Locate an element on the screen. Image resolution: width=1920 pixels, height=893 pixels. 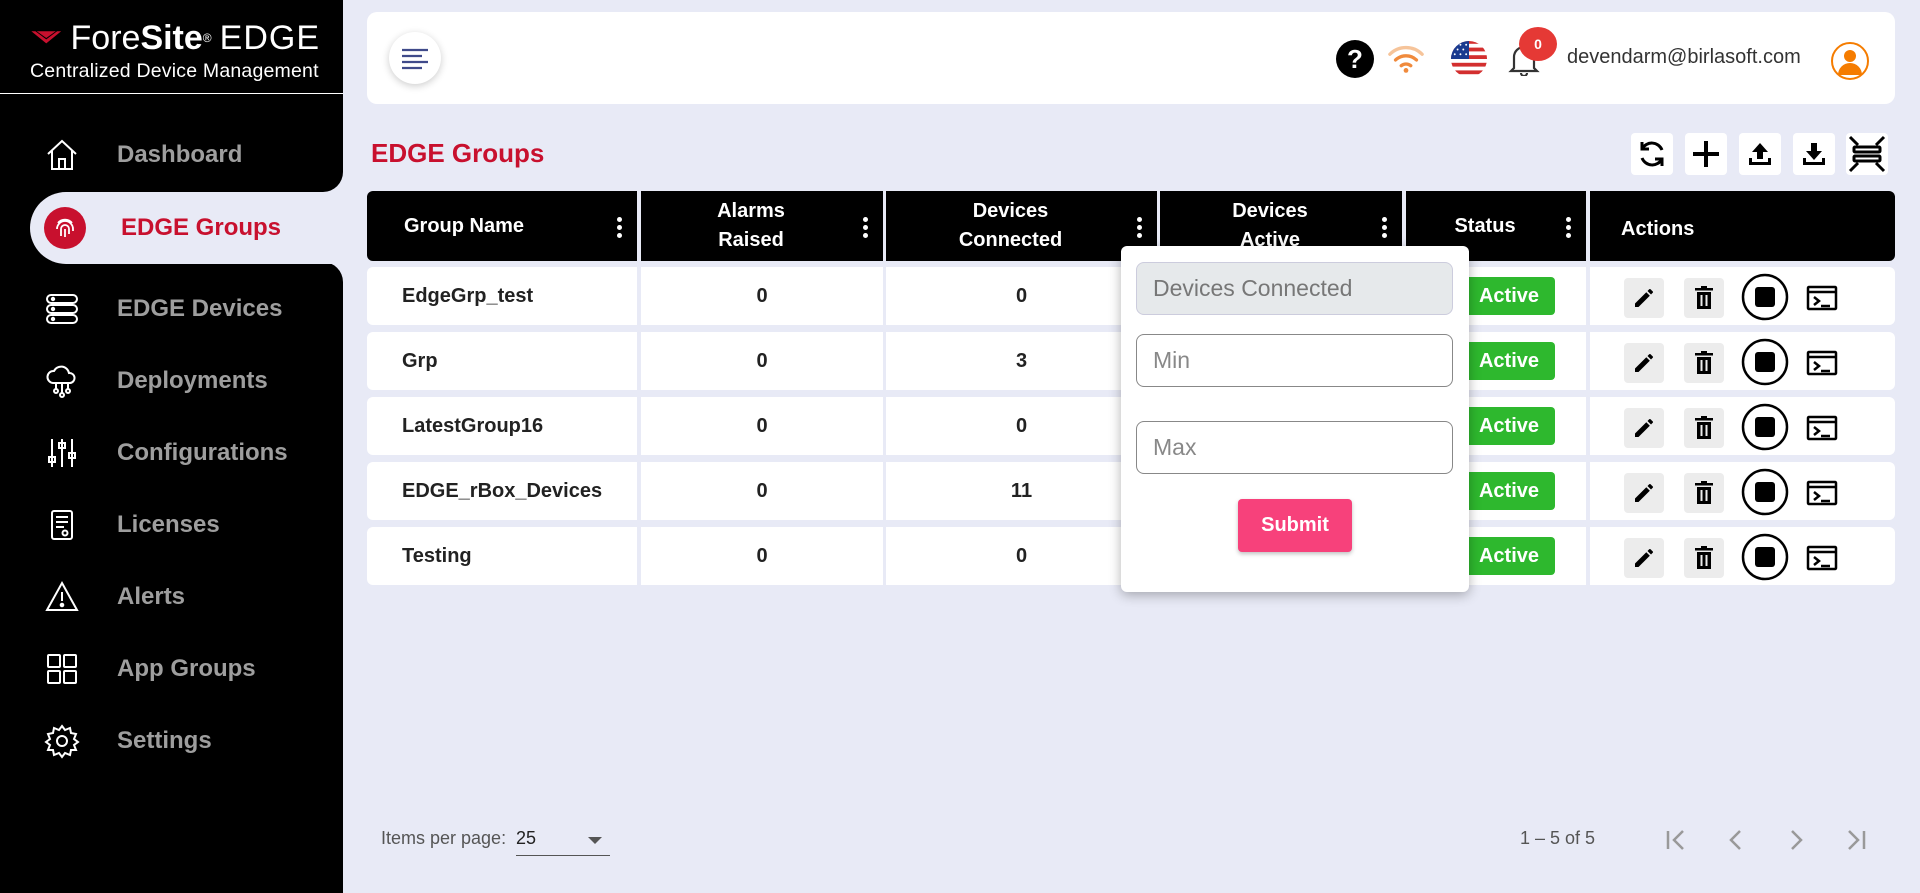
alarms-raised-value: 0 is located at coordinates (762, 425).